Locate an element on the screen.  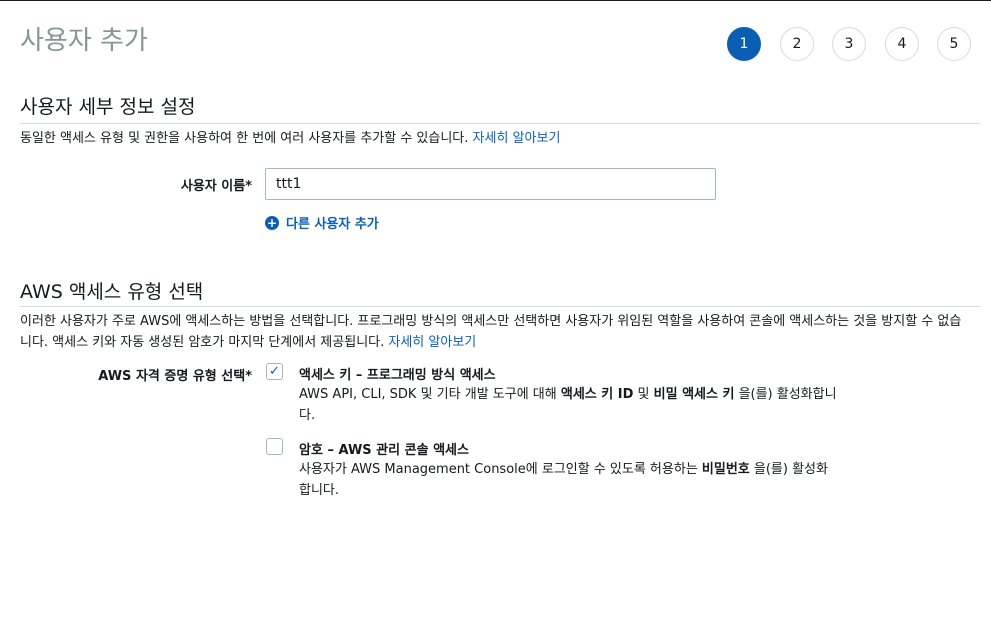
password-option-title: 암호 – AWS 관리 콘솔 액세스 is located at coordinates (384, 450).